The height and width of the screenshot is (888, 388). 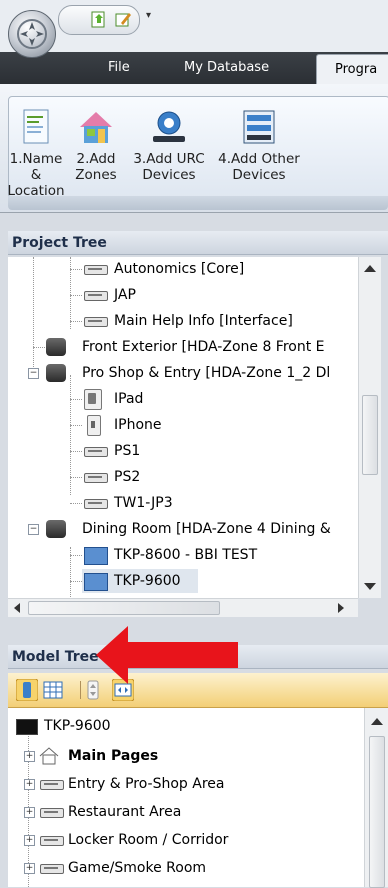 What do you see at coordinates (183, 503) in the screenshot?
I see `tree-item: TW1-JP3` at bounding box center [183, 503].